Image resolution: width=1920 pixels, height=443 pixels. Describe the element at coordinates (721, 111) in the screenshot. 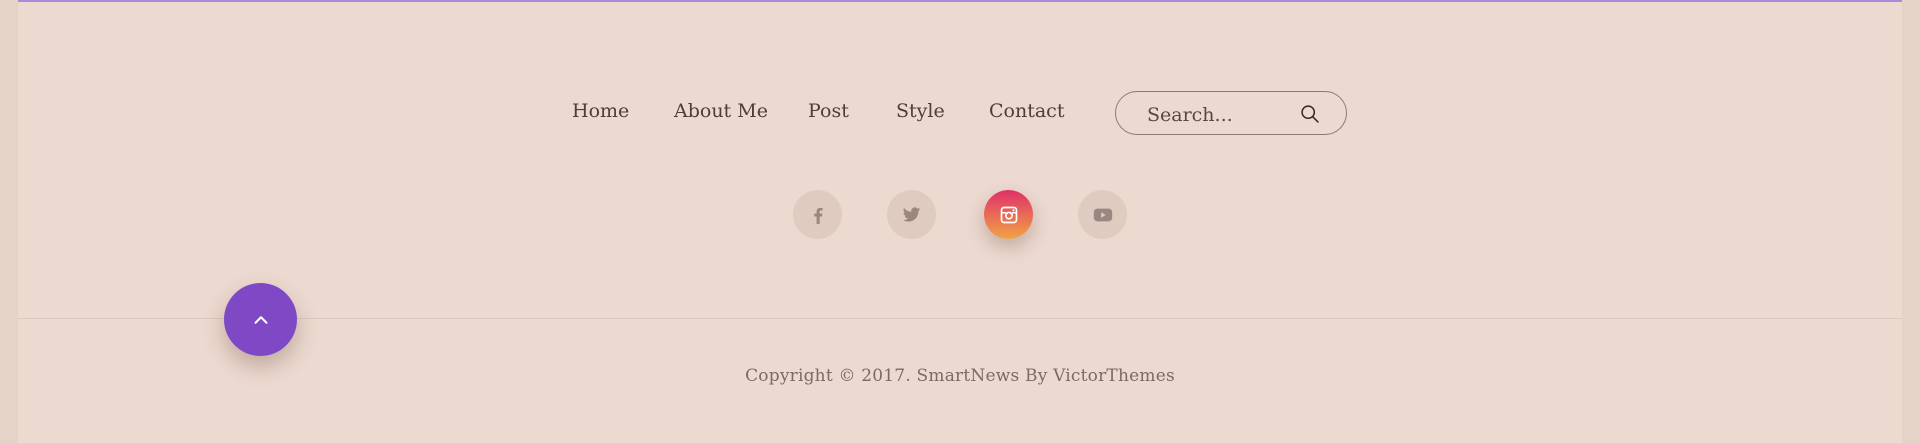

I see `nav-about-me-link: About Me` at that location.